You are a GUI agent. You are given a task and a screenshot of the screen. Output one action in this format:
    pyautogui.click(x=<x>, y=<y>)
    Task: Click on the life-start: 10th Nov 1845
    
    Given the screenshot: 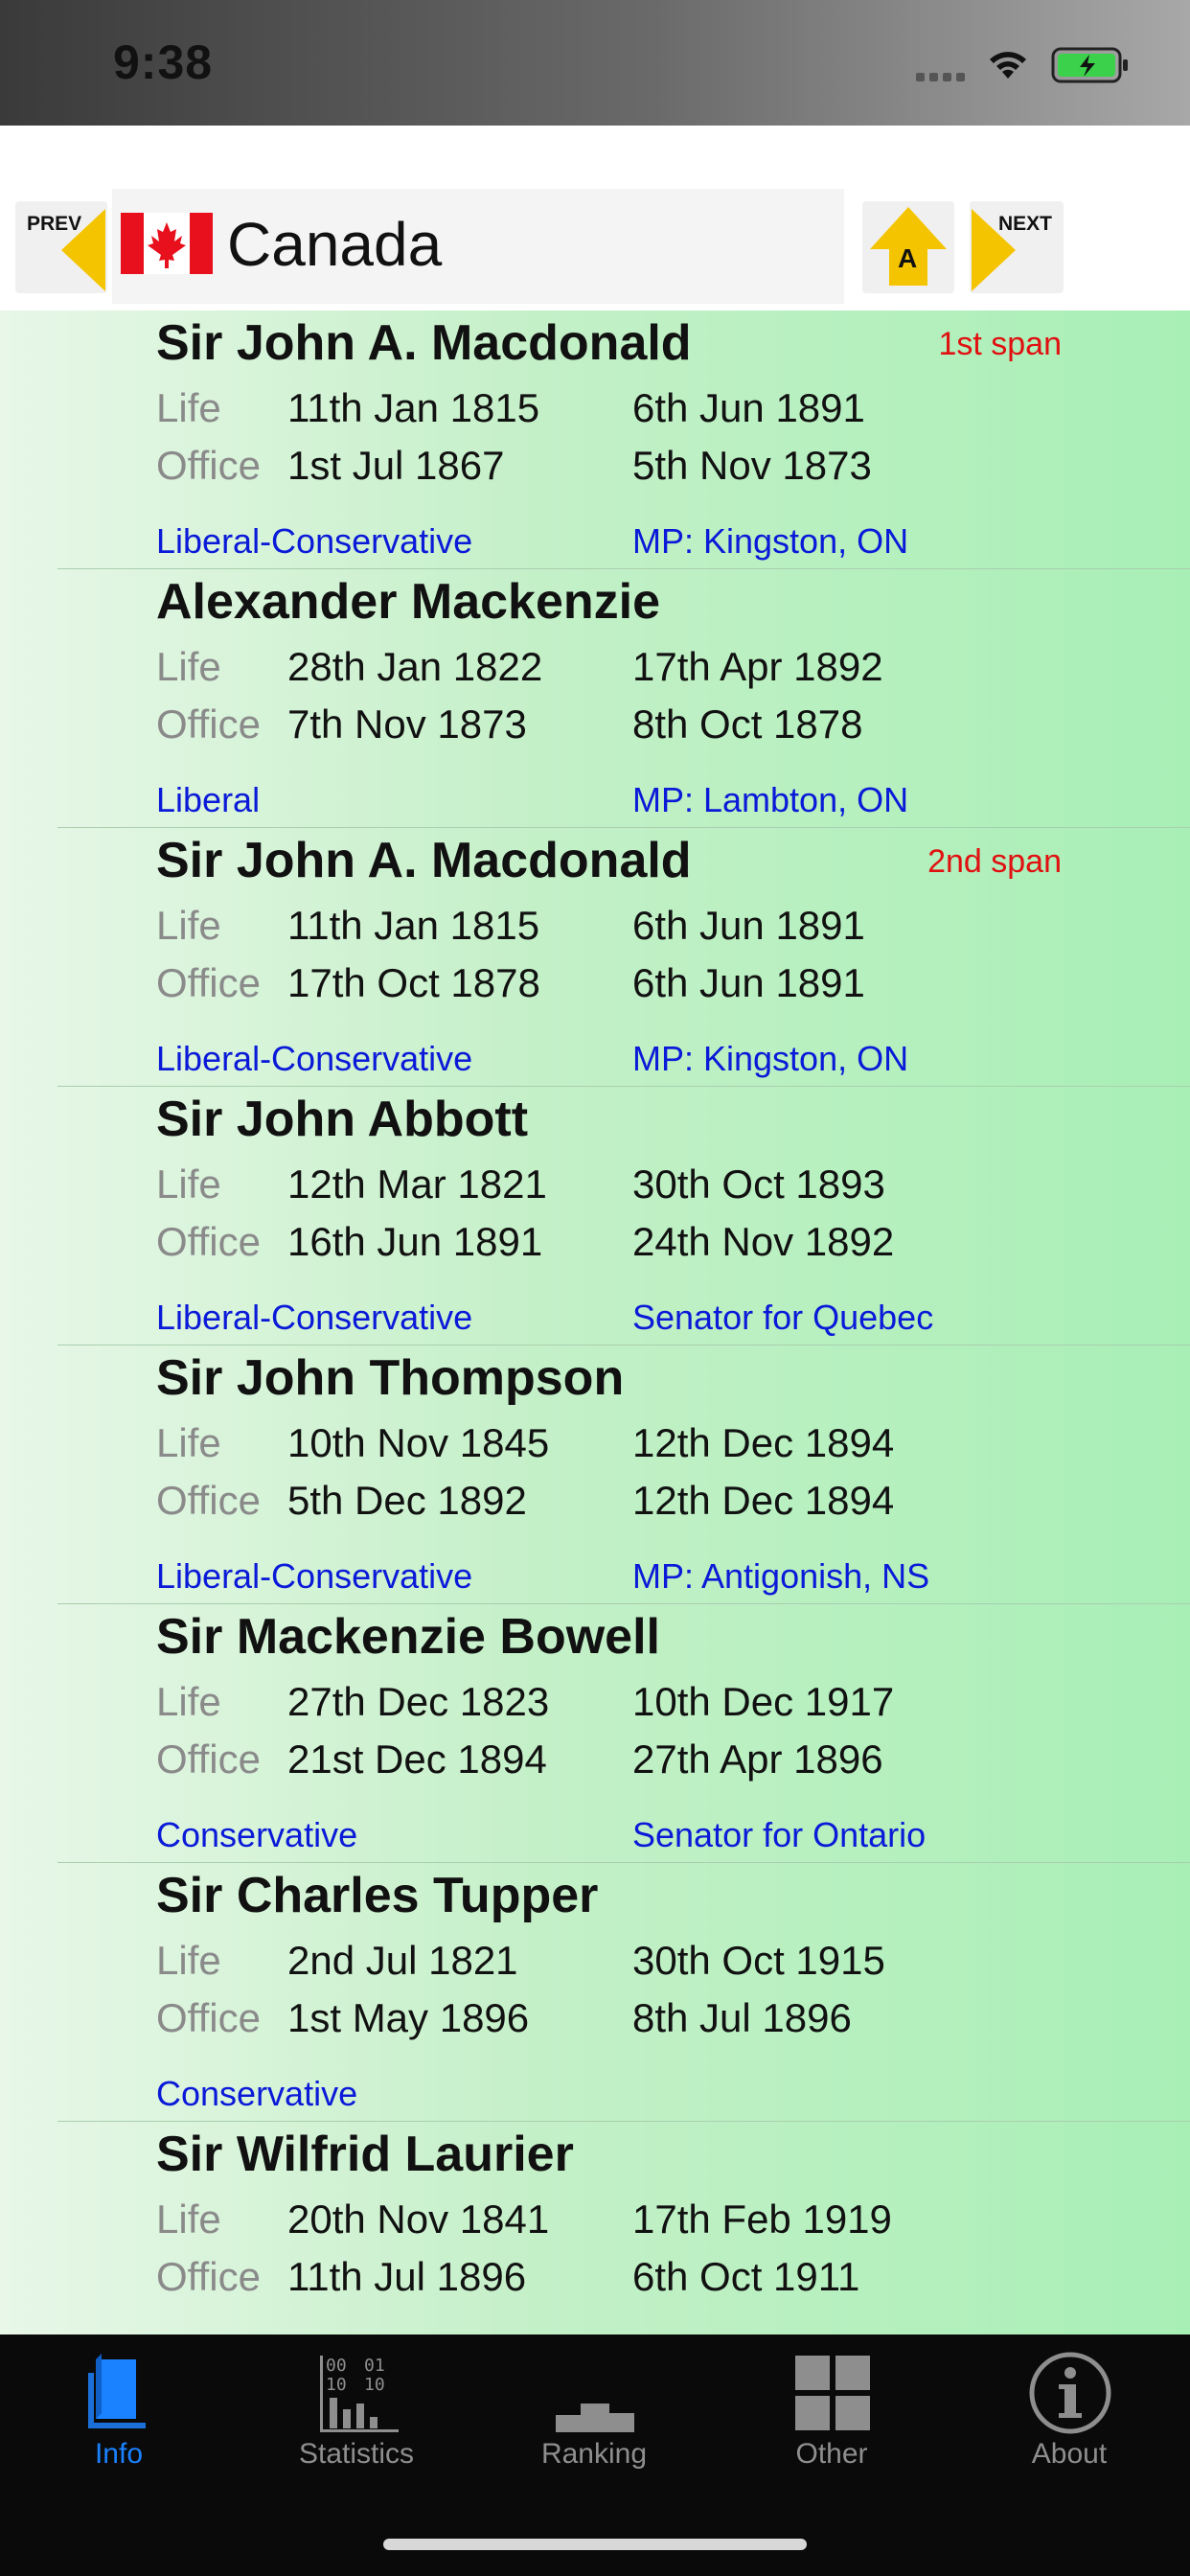 What is the action you would take?
    pyautogui.click(x=419, y=1442)
    